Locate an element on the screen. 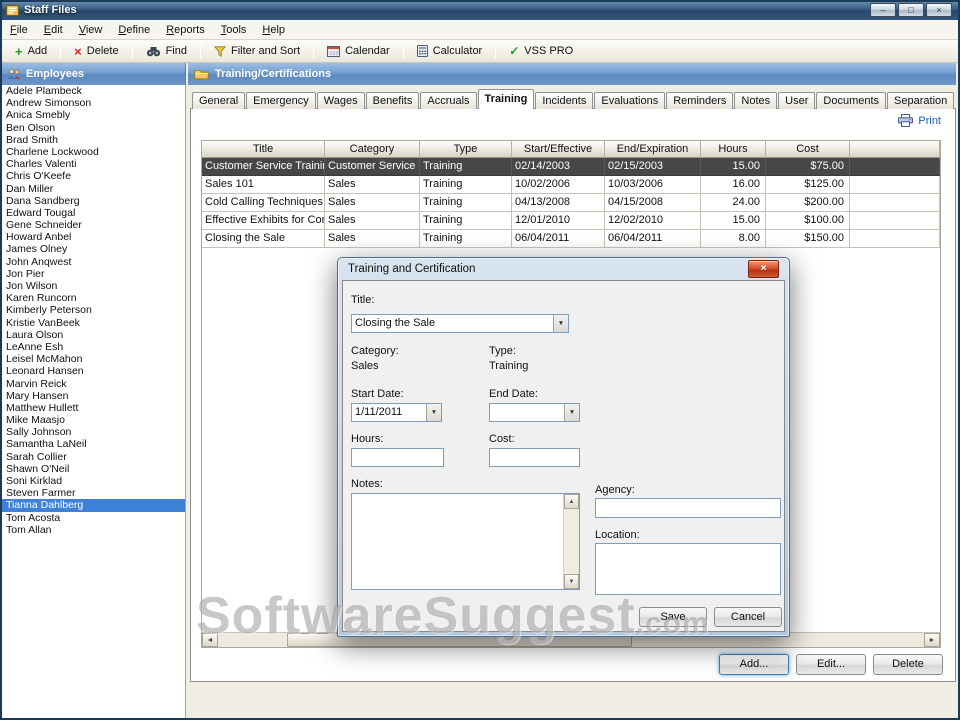  menu-help: Help is located at coordinates (273, 30).